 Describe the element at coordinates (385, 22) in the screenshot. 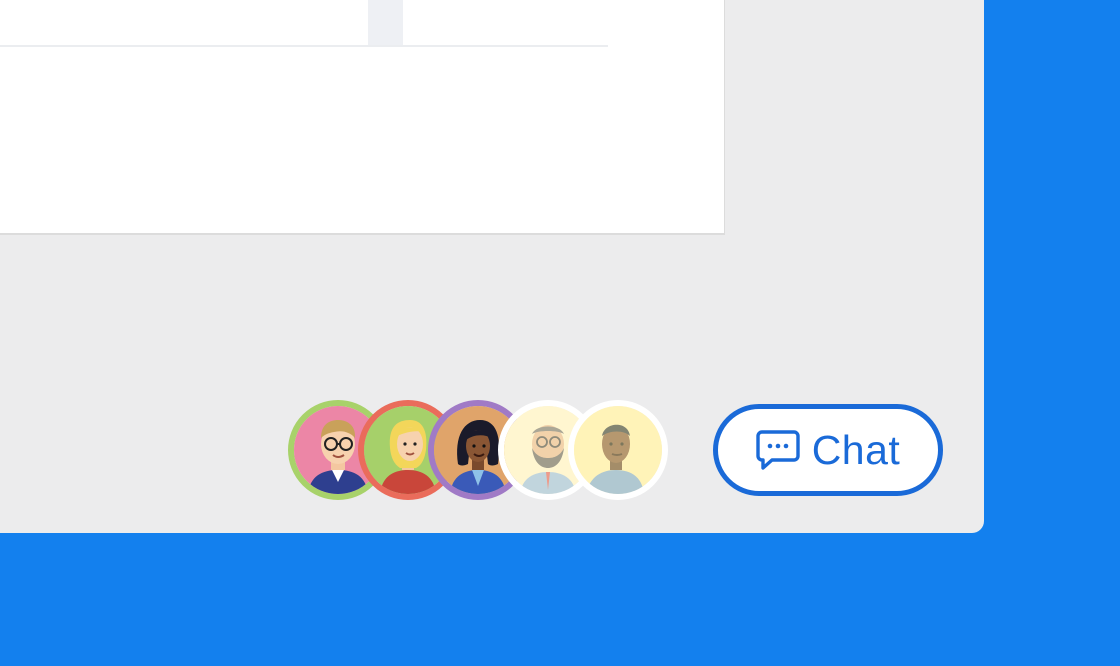

I see `table-cell-gutter` at that location.